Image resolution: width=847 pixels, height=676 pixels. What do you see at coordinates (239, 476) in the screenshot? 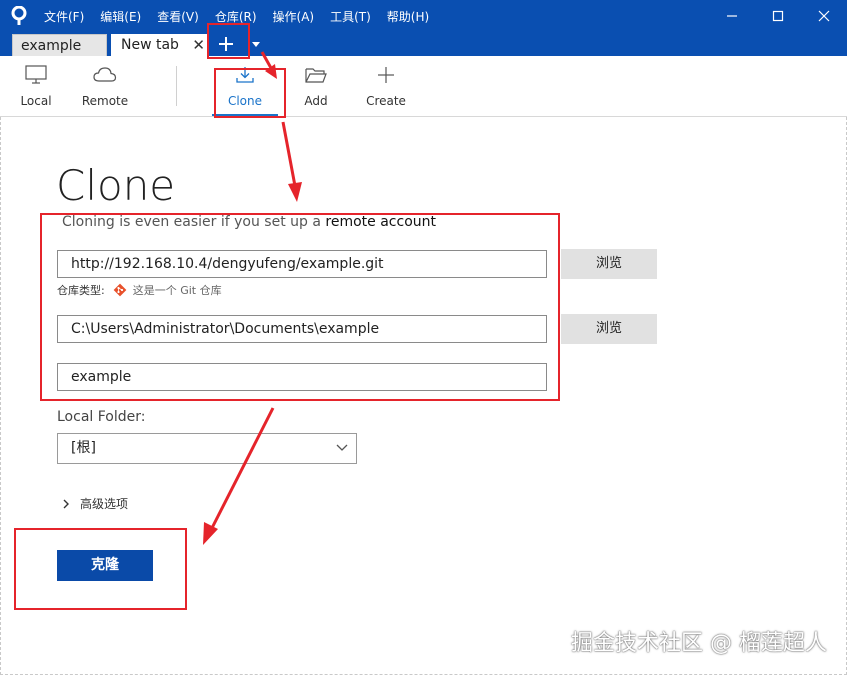
I see `arrow-to-clone-button` at bounding box center [239, 476].